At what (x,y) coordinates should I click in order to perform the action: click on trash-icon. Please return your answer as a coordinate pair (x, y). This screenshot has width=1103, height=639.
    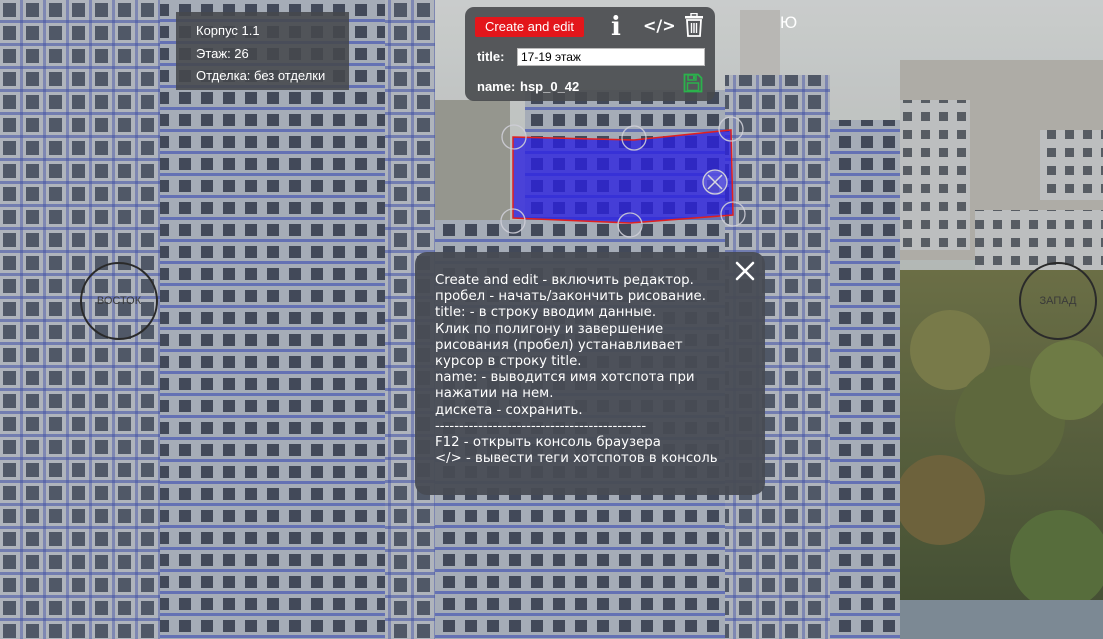
    Looking at the image, I should click on (694, 25).